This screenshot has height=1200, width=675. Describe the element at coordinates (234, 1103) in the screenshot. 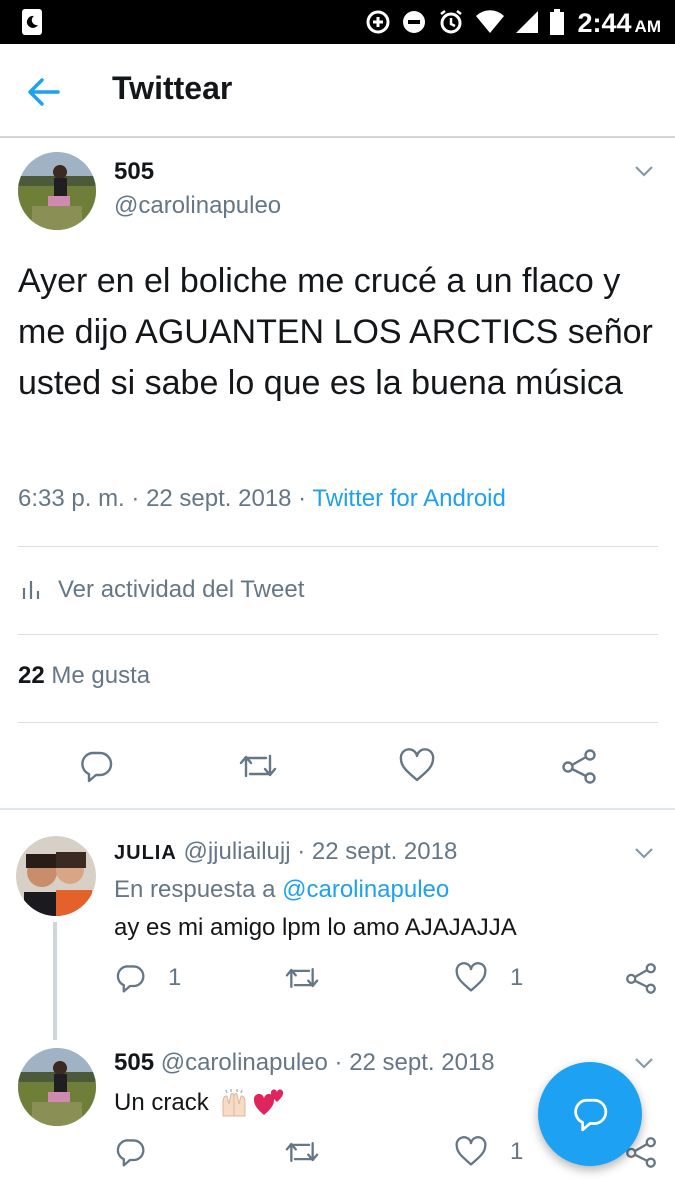

I see `raising-hands-emoji-icon` at that location.